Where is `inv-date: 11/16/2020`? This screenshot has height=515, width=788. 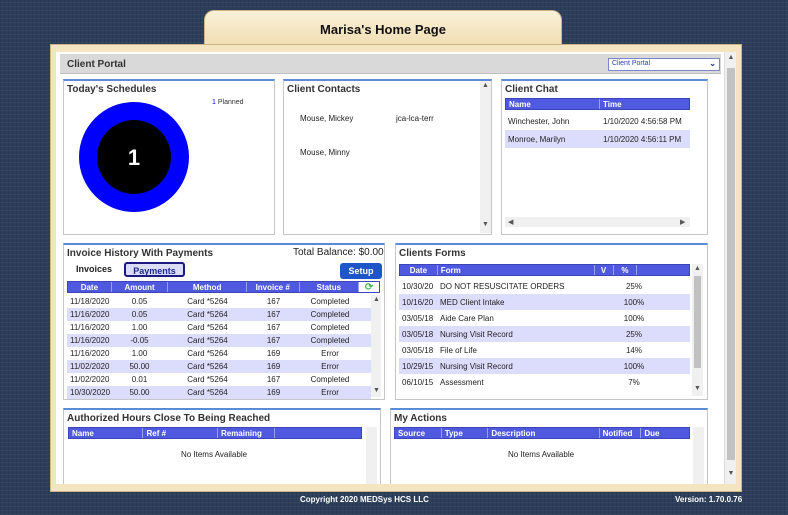
inv-date: 11/16/2020 is located at coordinates (90, 340).